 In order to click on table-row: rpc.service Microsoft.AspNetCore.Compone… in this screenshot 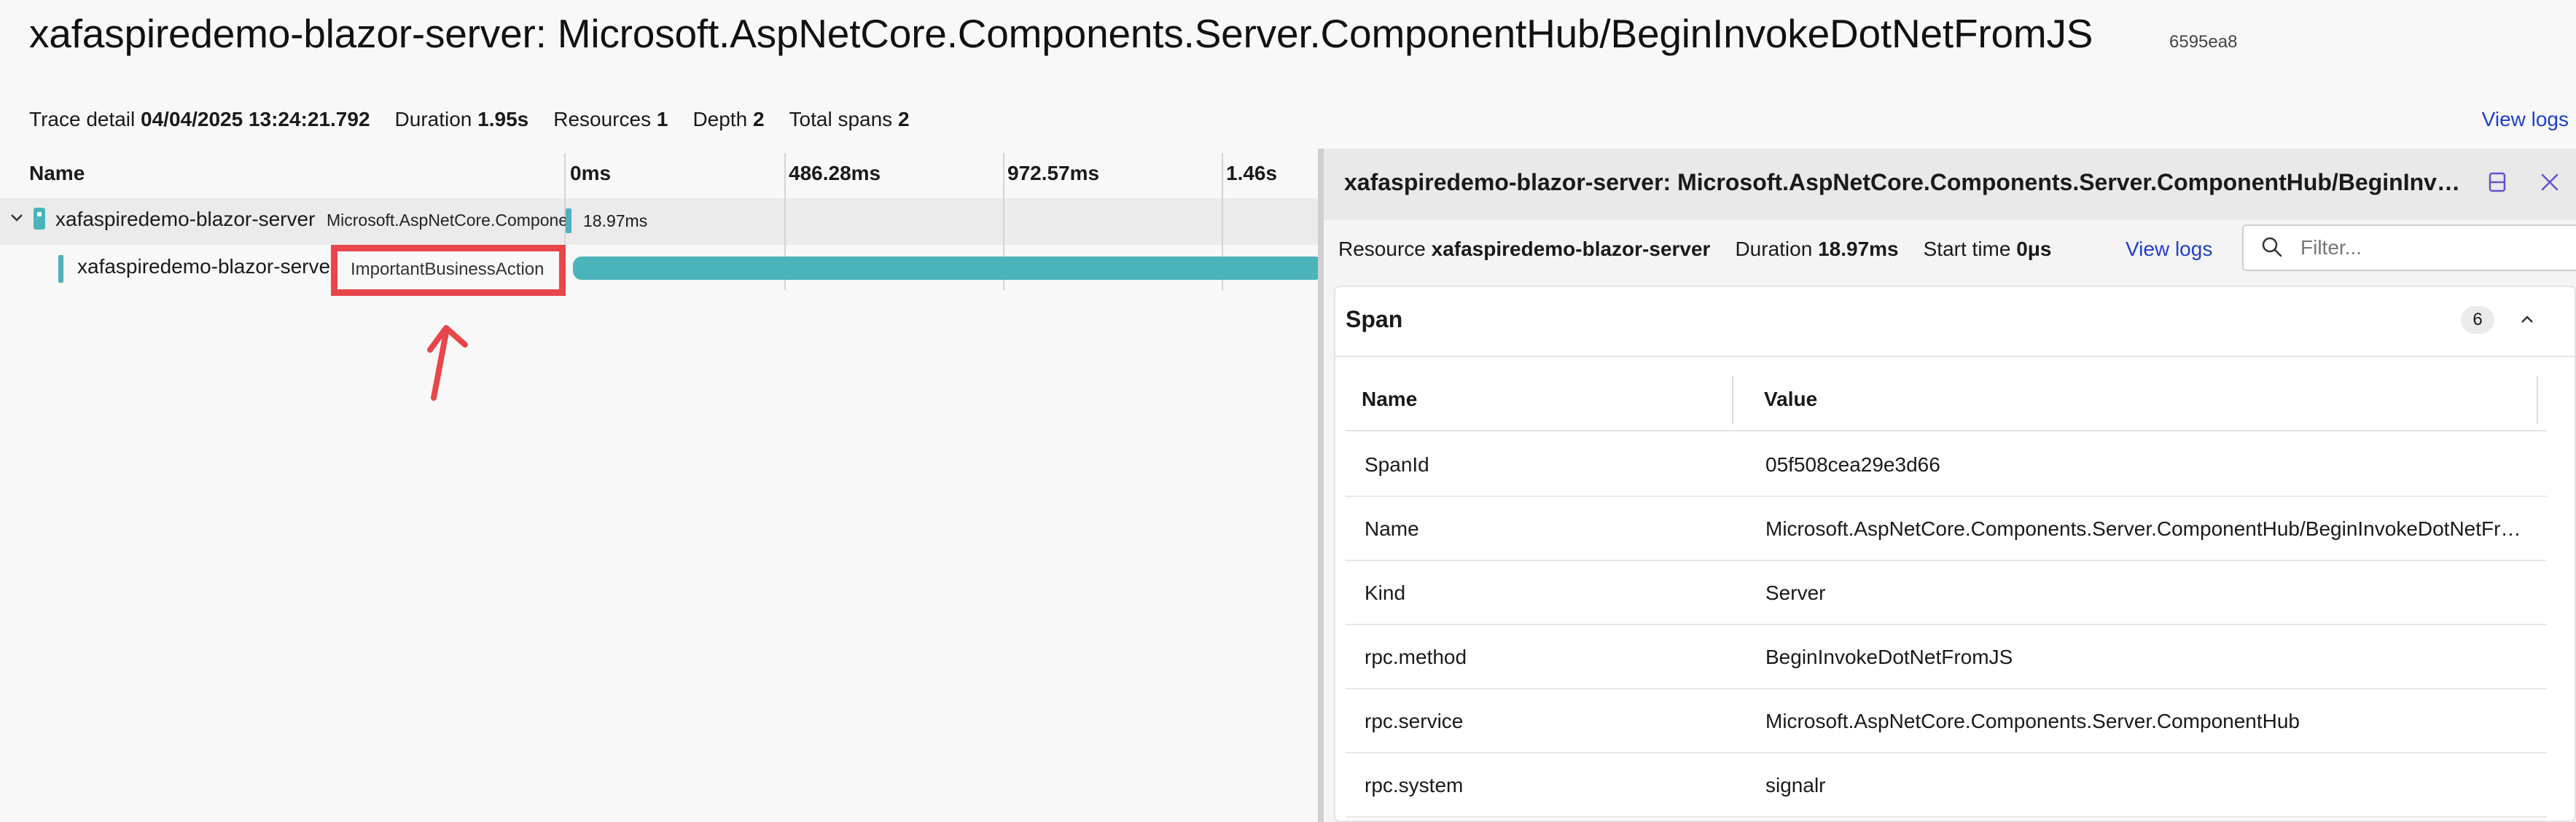, I will do `click(1947, 721)`.